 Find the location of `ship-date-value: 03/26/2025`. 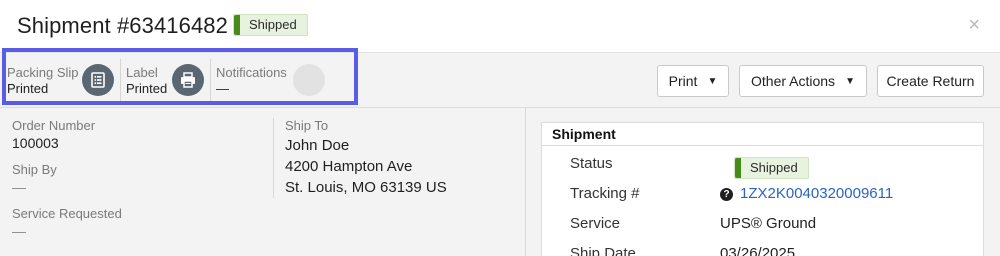

ship-date-value: 03/26/2025 is located at coordinates (758, 250).